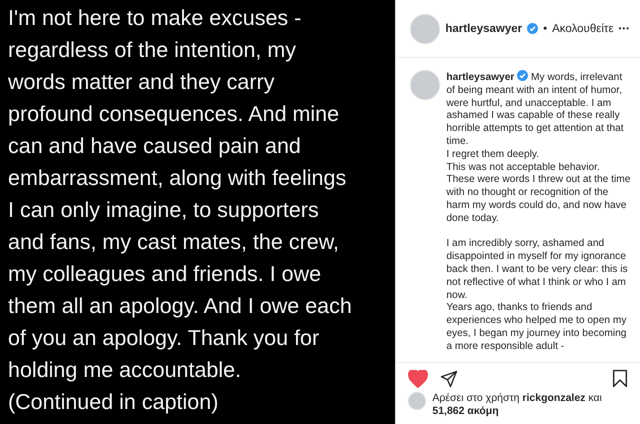  I want to click on username-link: rickgonzalez, so click(554, 398).